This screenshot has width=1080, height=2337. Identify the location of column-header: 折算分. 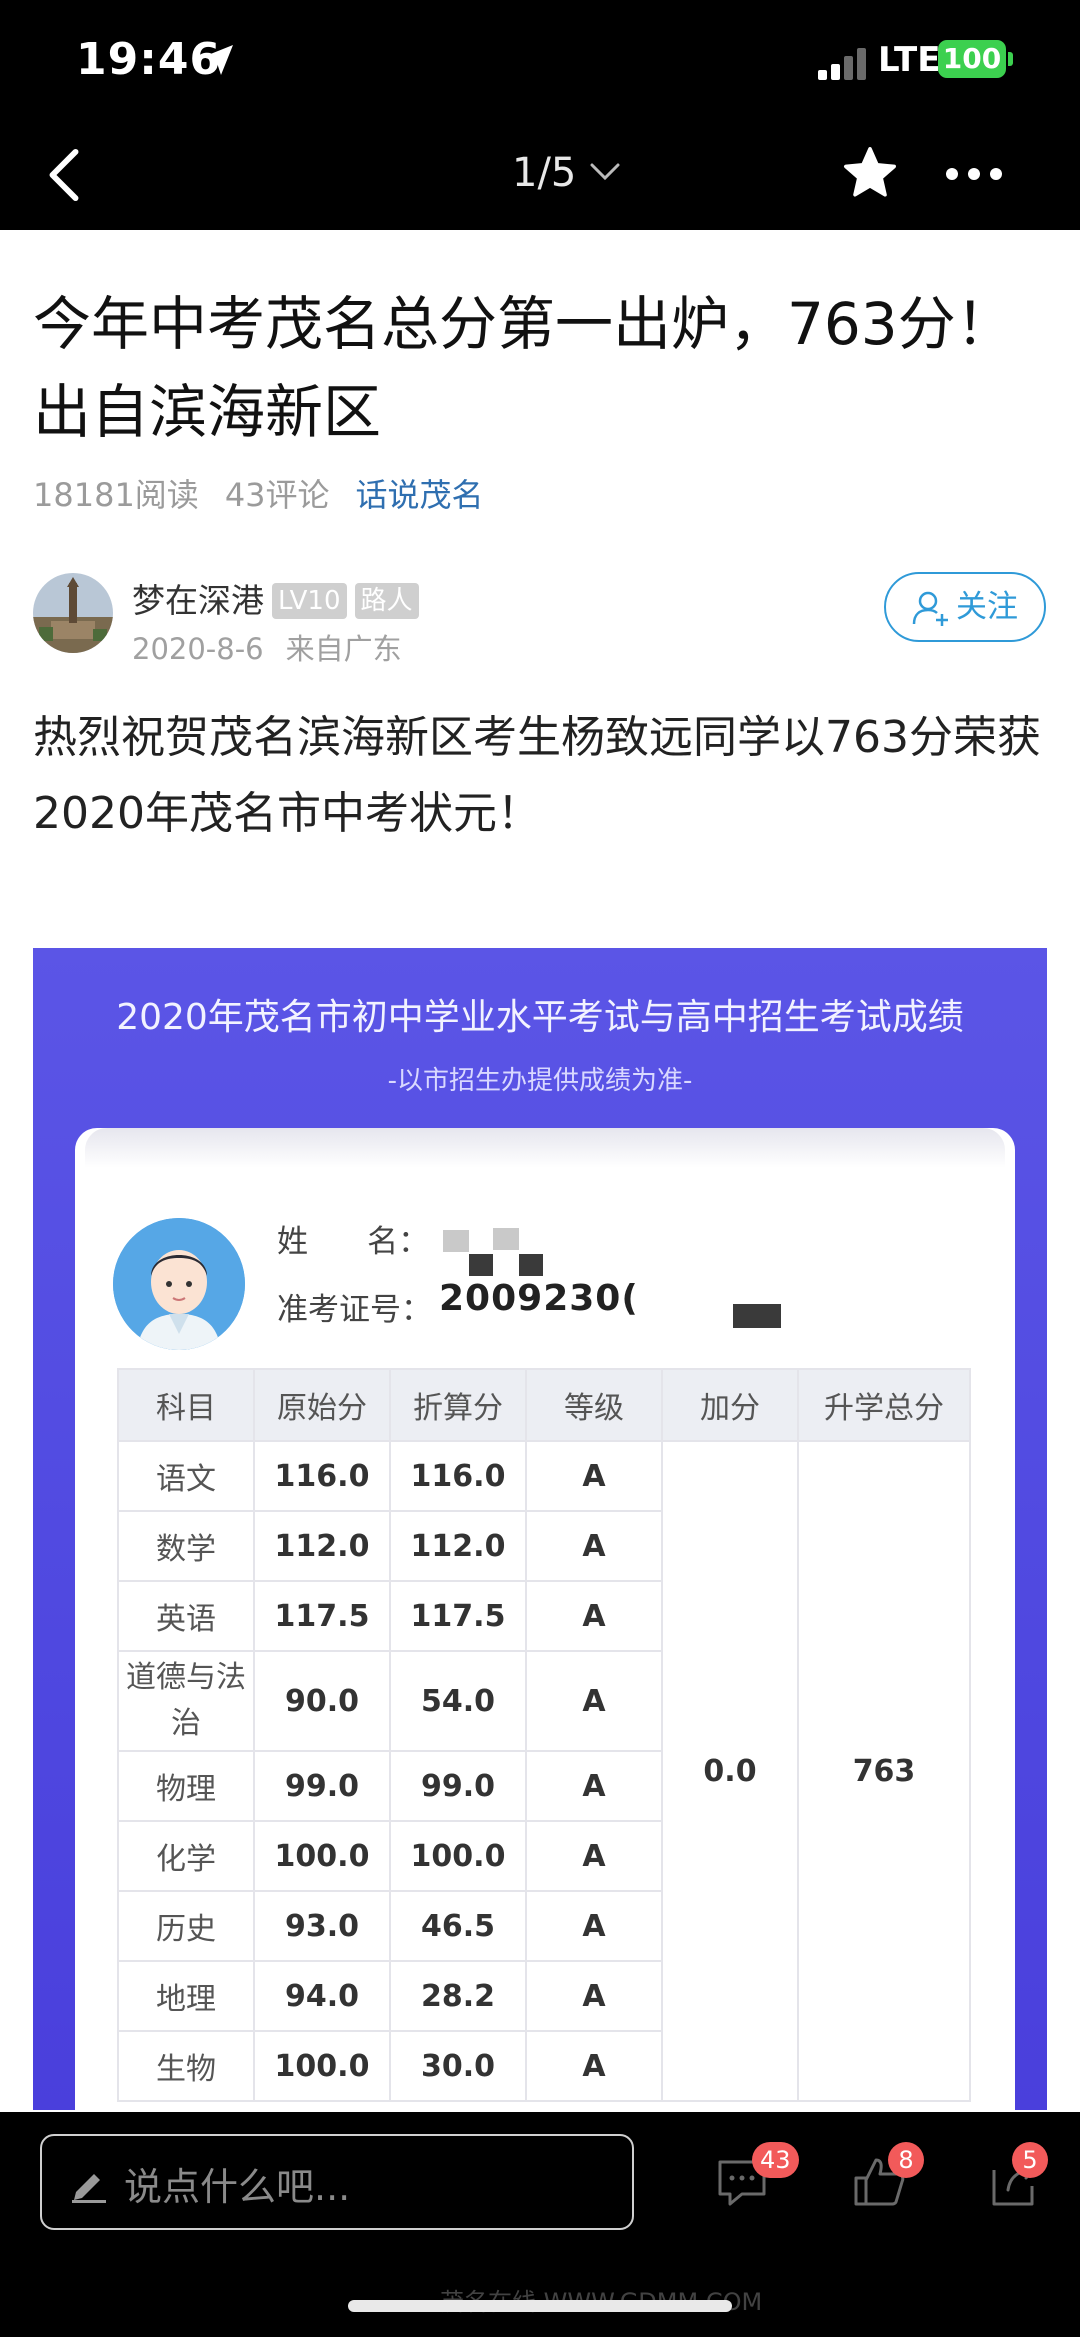
(458, 1405).